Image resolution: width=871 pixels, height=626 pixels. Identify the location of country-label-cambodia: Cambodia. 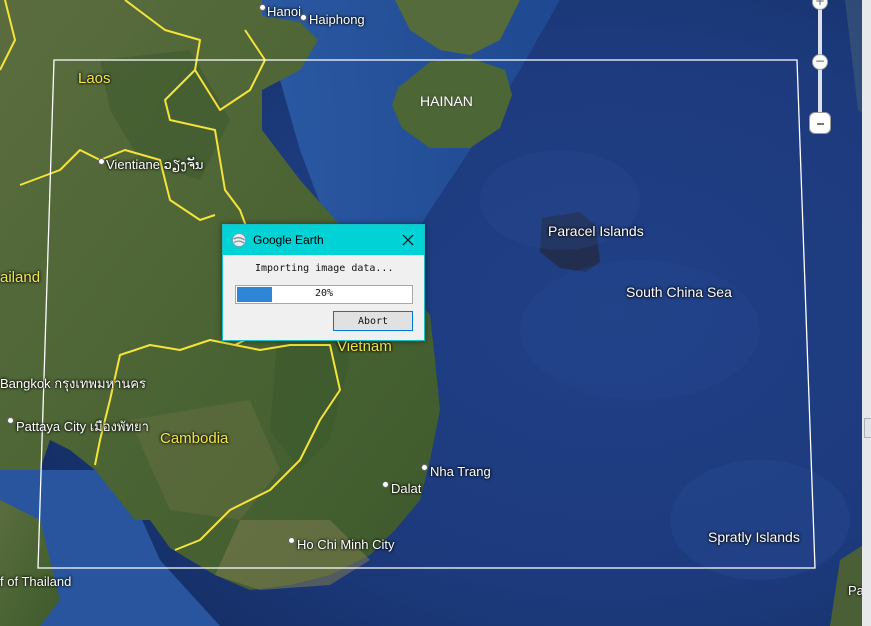
(194, 438).